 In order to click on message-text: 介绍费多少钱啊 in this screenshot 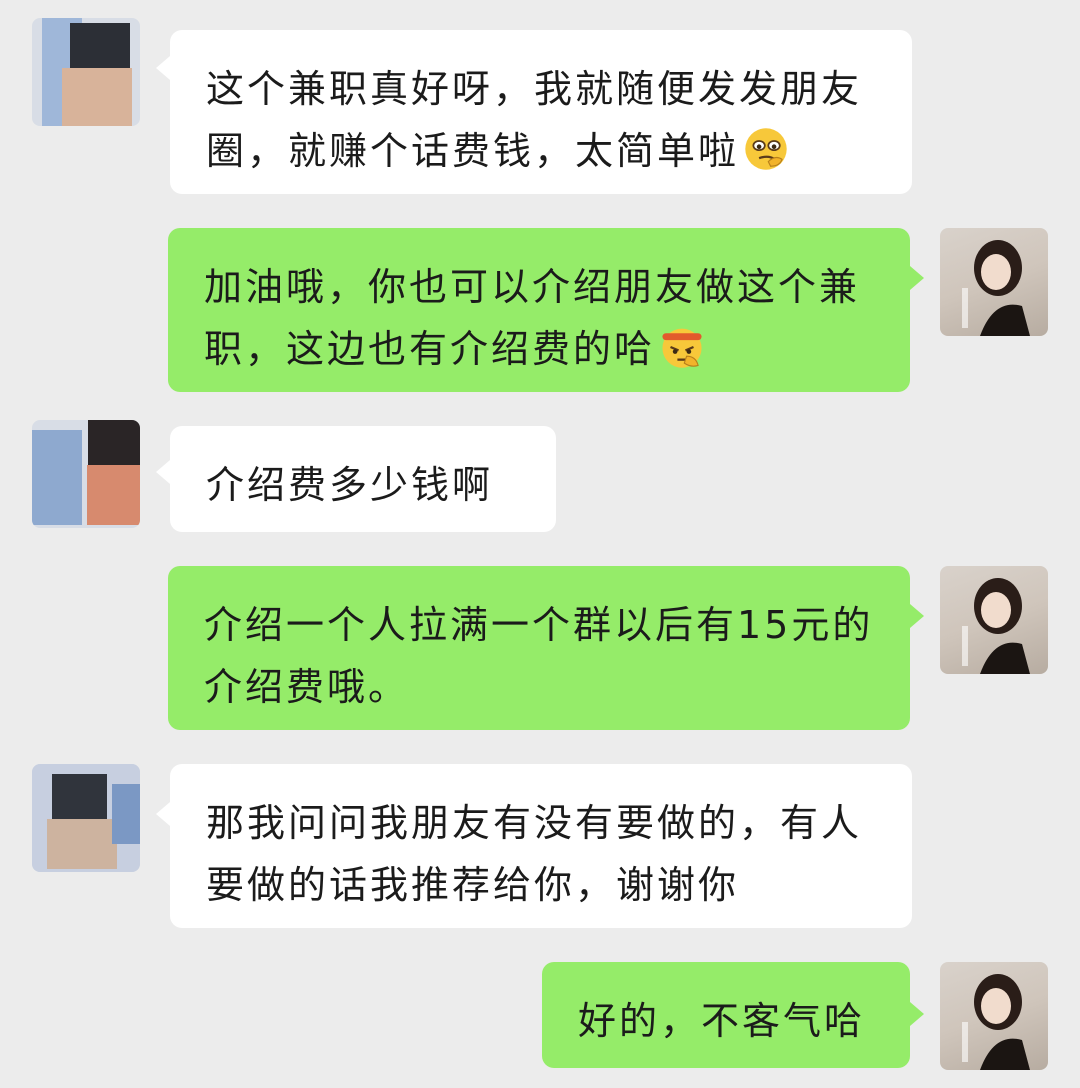, I will do `click(350, 485)`.